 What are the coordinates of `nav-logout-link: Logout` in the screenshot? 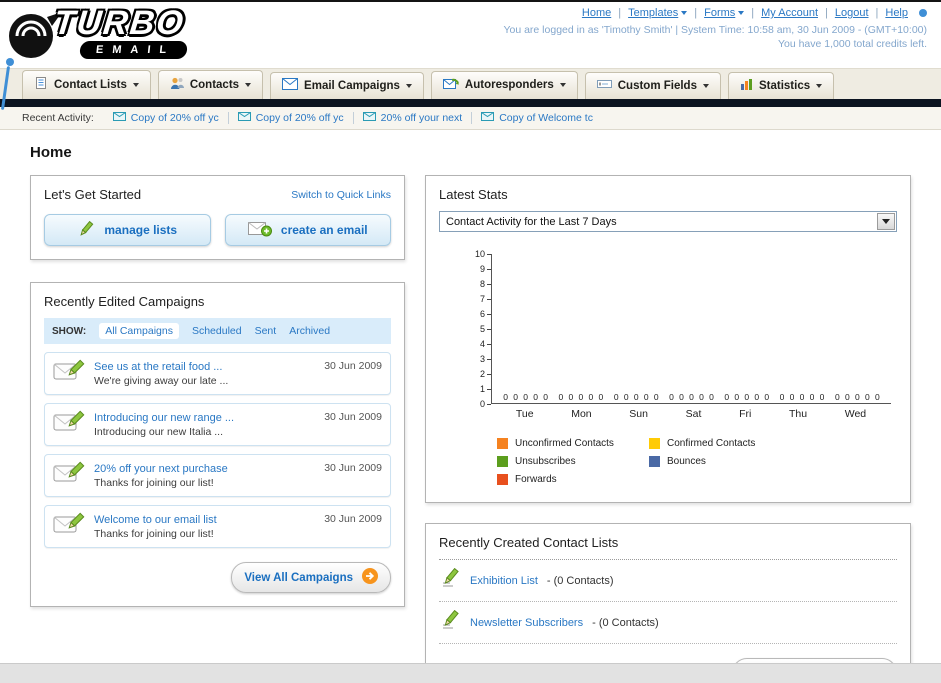 It's located at (852, 13).